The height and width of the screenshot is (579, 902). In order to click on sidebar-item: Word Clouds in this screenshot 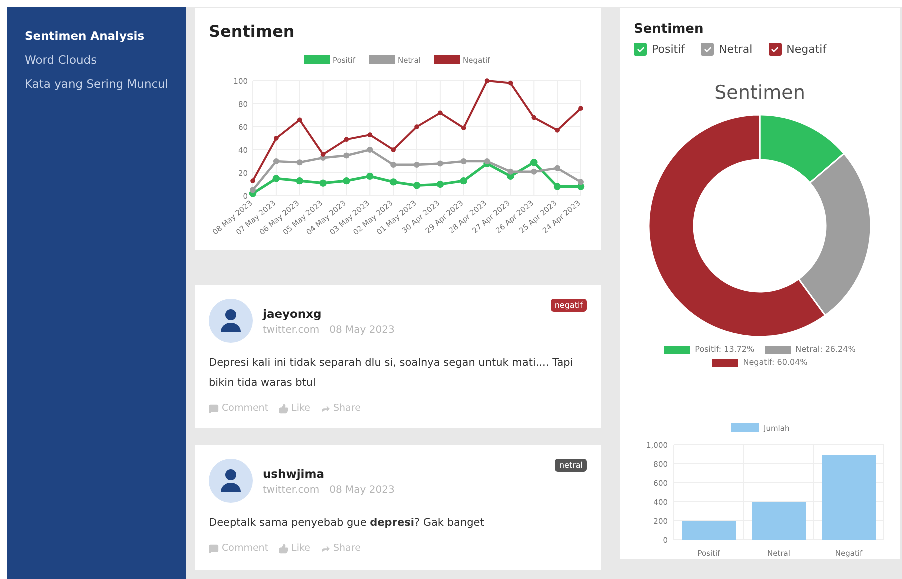, I will do `click(105, 60)`.